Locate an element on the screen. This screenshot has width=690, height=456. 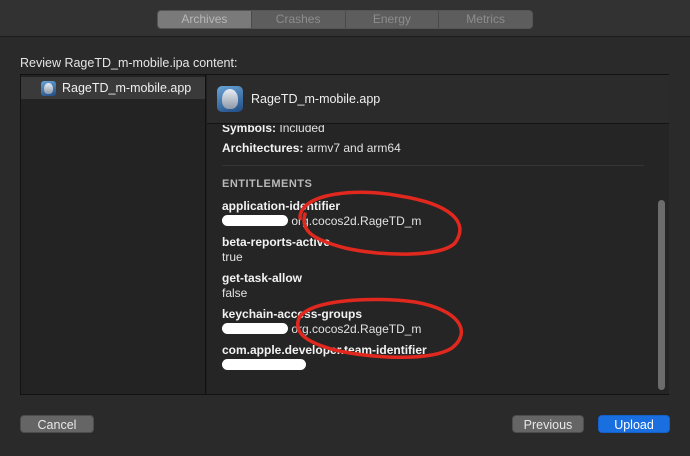
vertical-scrollbar is located at coordinates (661, 258).